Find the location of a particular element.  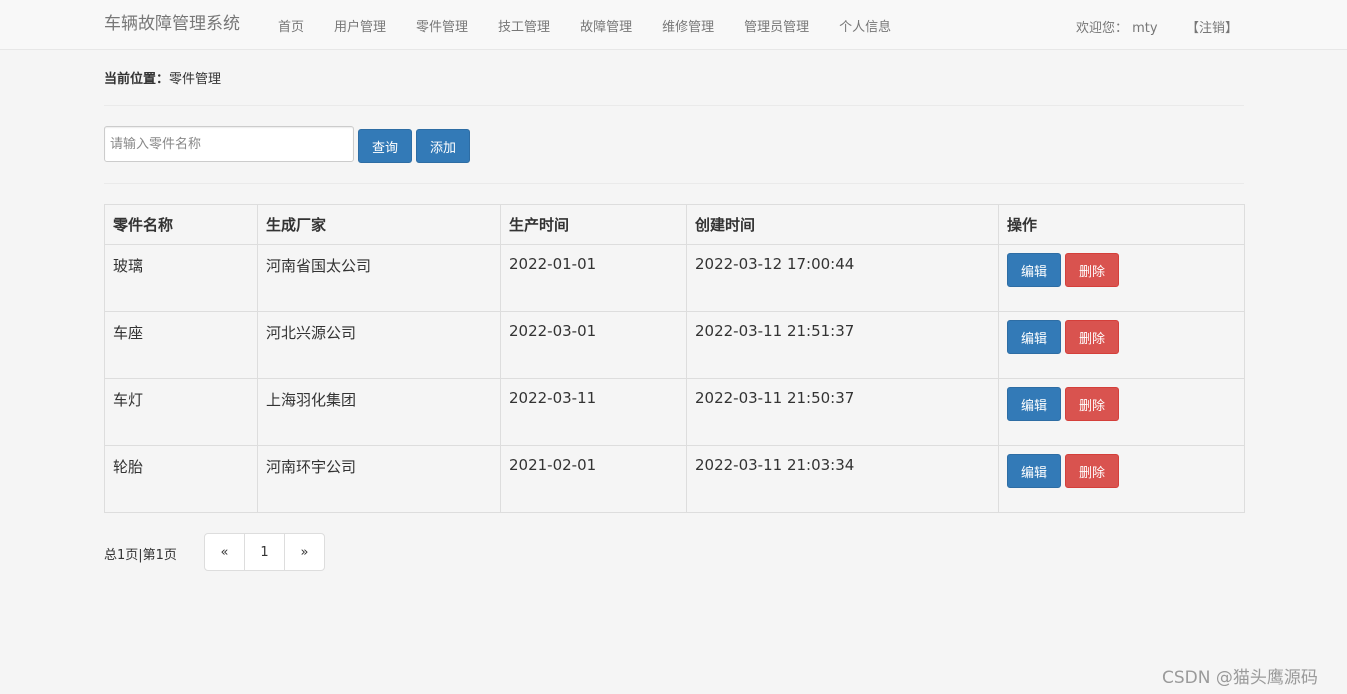

header-created-time: 创建时间 is located at coordinates (842, 224).